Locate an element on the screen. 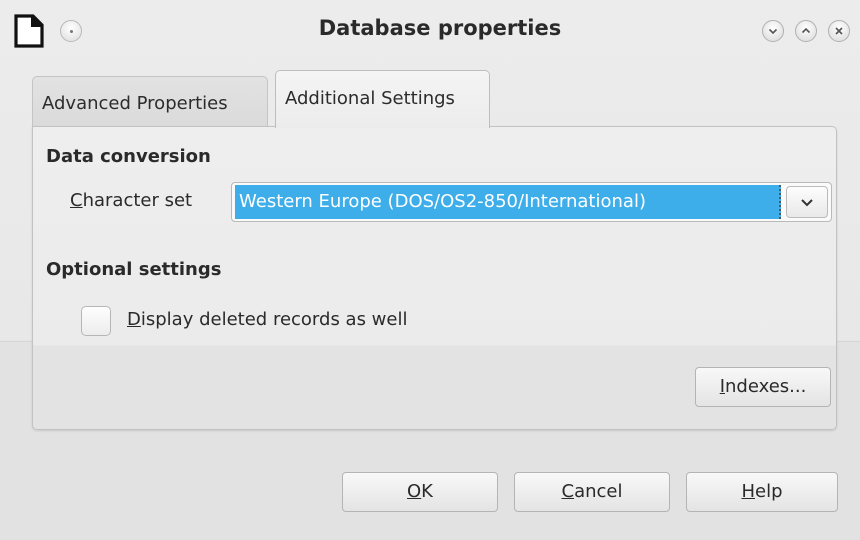 This screenshot has width=860, height=540. optional-settings-heading: Optional settings is located at coordinates (134, 269).